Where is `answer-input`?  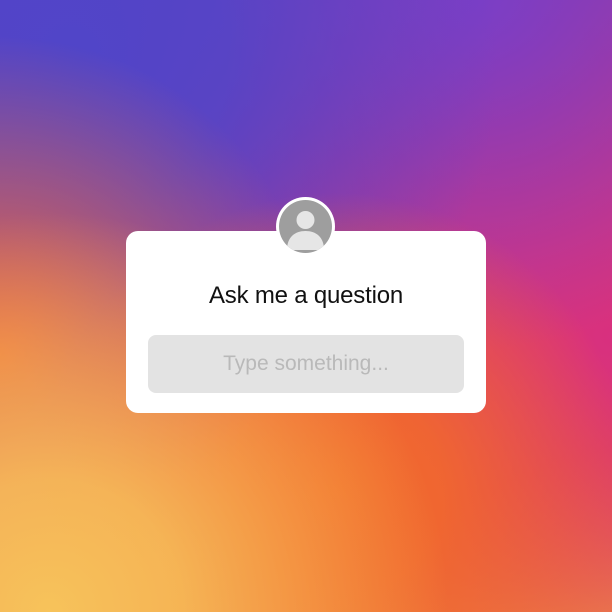 answer-input is located at coordinates (306, 364).